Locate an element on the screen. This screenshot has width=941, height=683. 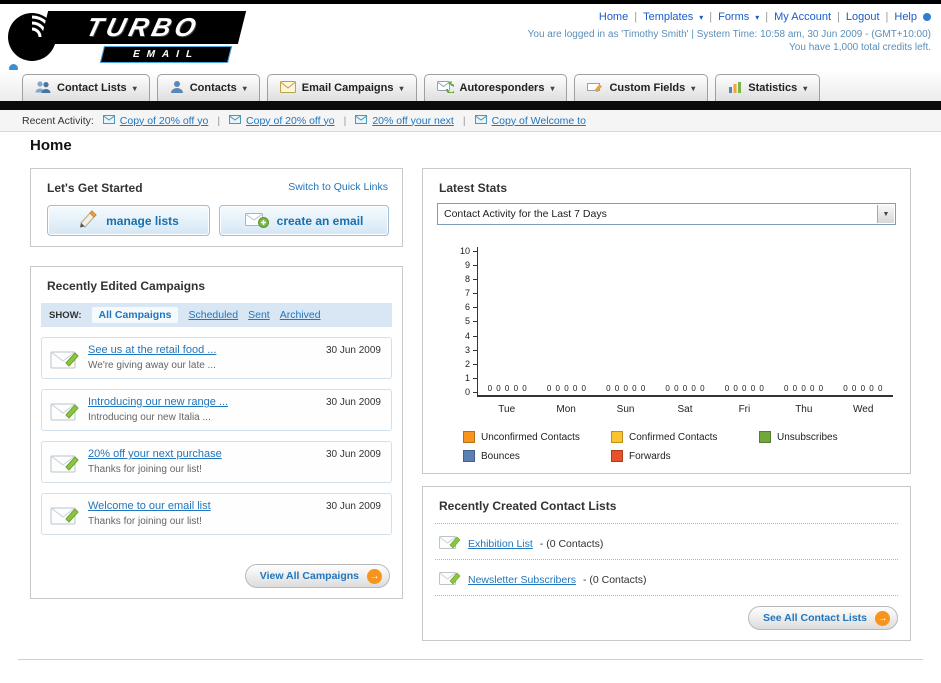
logo-secondary-text: EMAIL is located at coordinates (166, 54).